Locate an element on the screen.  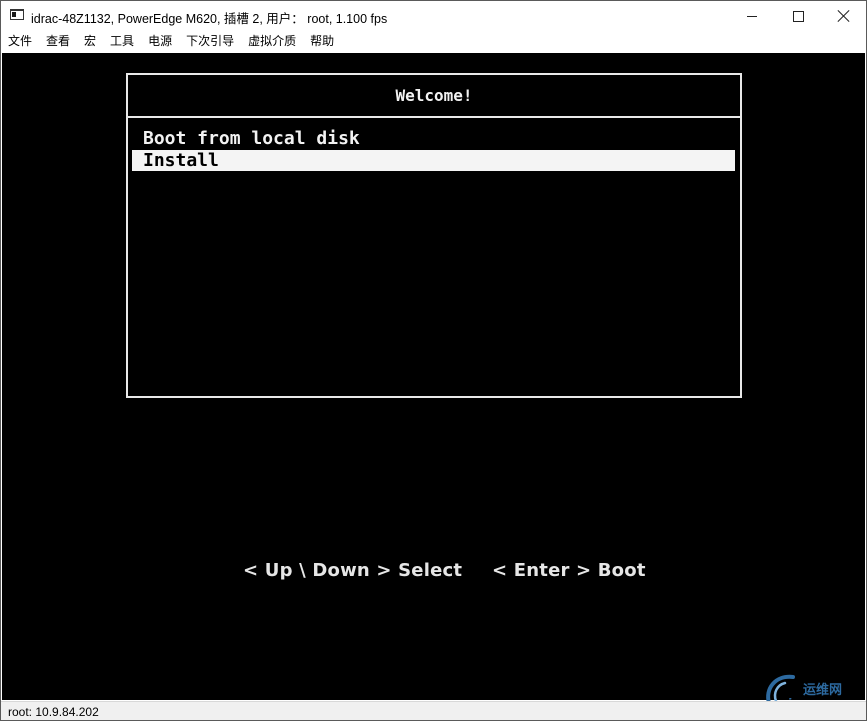
menu-power: 电源 is located at coordinates (160, 41).